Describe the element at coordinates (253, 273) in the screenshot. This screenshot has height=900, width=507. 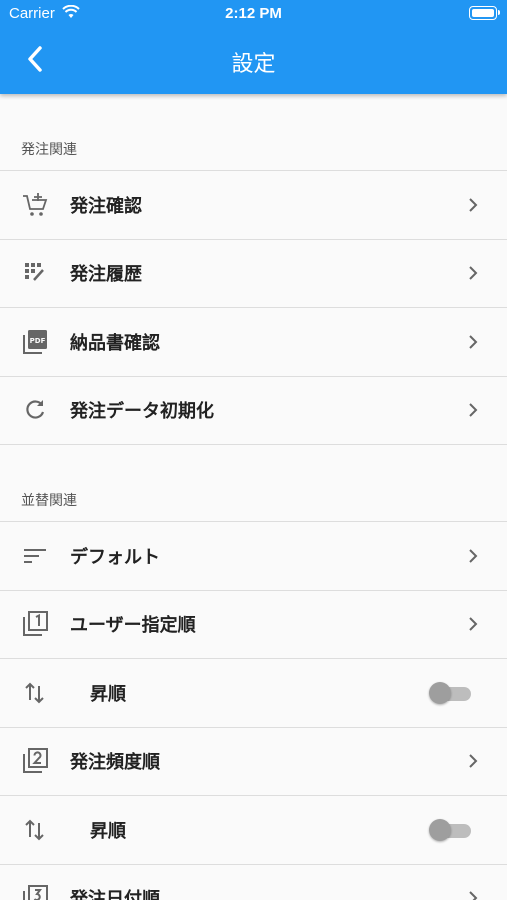
I see `menu-item-order-history: 発注履歴` at that location.